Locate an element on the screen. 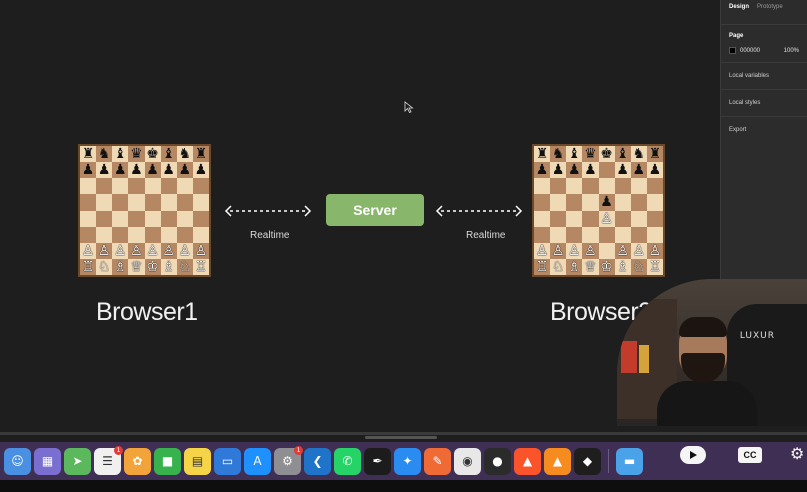 The height and width of the screenshot is (492, 807). horizontal-scrollbar is located at coordinates (403, 434).